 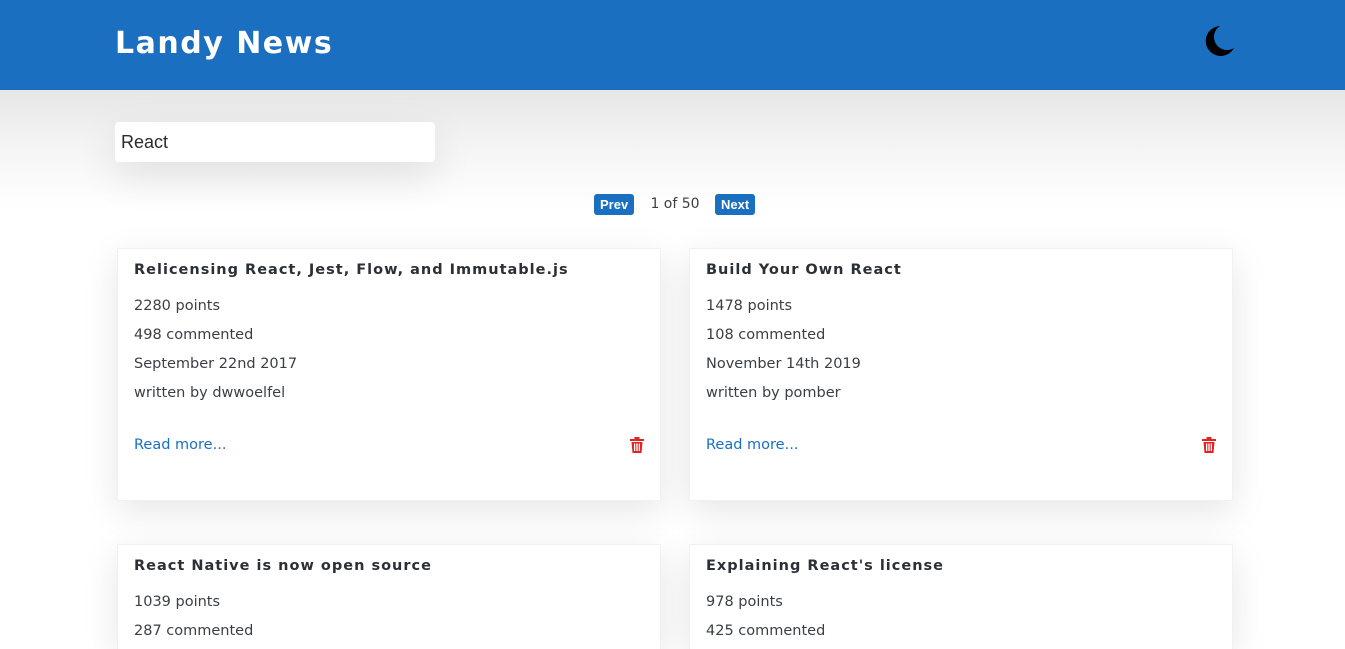 What do you see at coordinates (773, 393) in the screenshot?
I see `story-author: written by pomber` at bounding box center [773, 393].